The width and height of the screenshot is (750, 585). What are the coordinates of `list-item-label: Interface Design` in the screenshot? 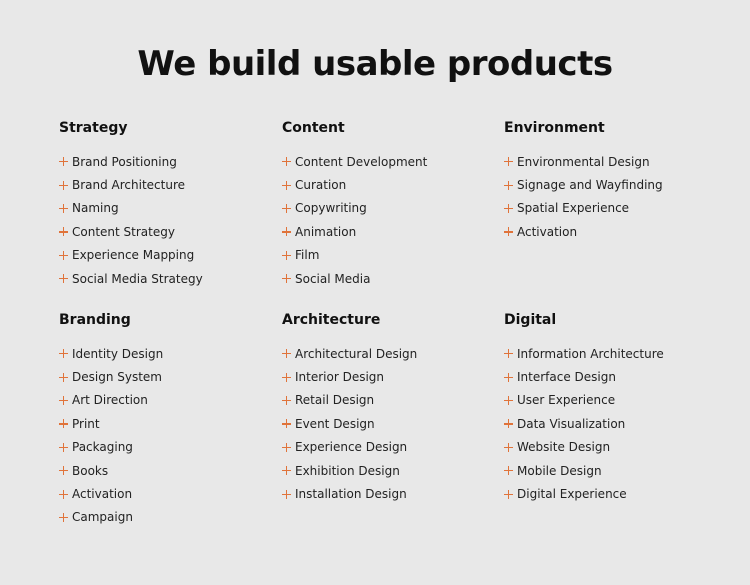 It's located at (566, 377).